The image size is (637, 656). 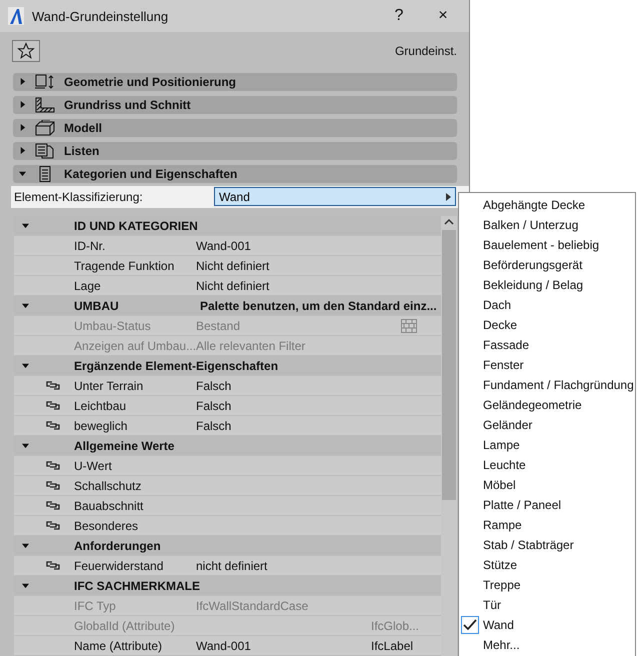 What do you see at coordinates (502, 585) in the screenshot?
I see `menu-item-label: Treppe` at bounding box center [502, 585].